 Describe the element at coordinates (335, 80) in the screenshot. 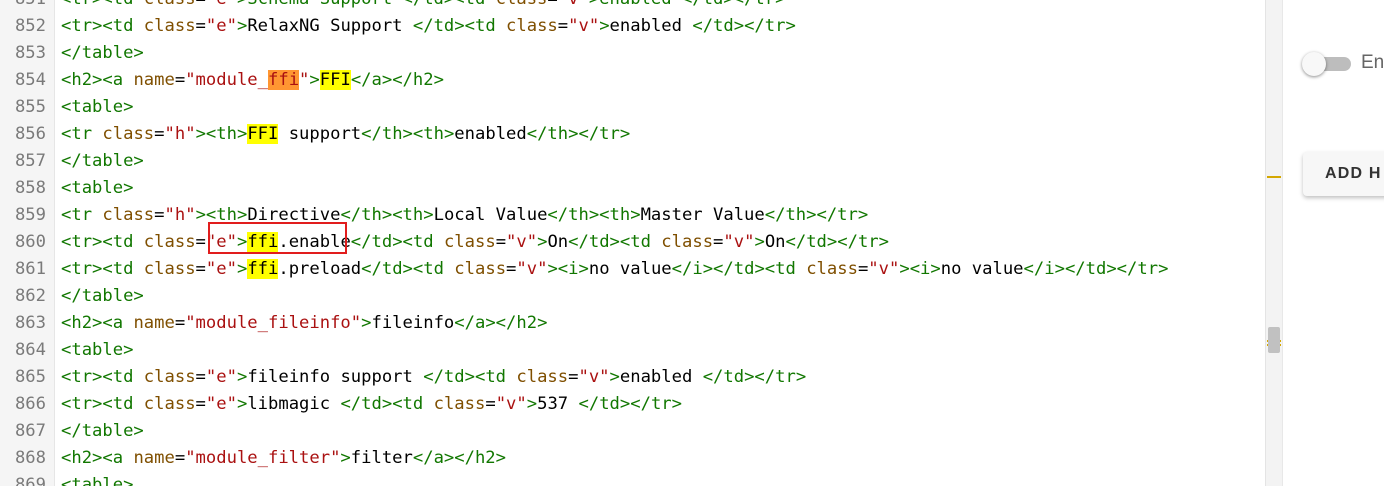

I see `code-token: FFI` at that location.